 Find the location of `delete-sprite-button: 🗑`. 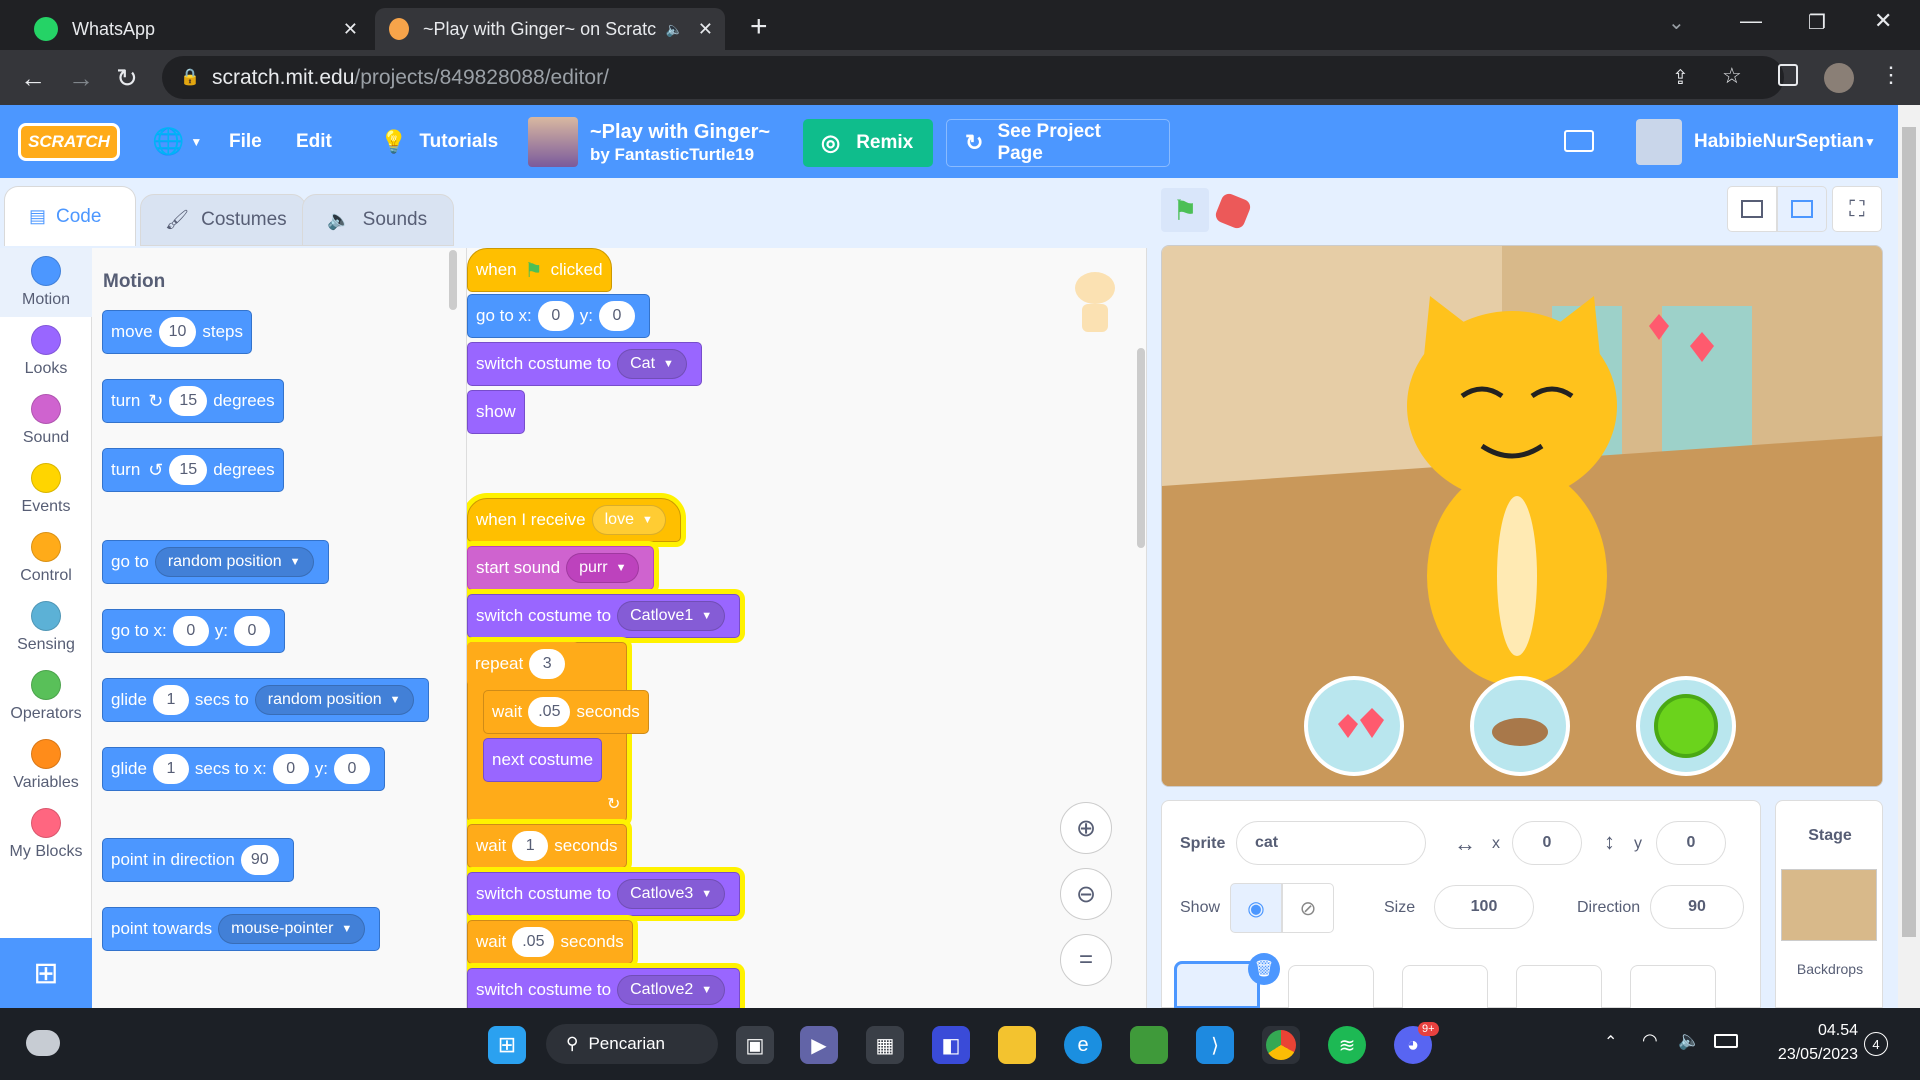

delete-sprite-button: 🗑 is located at coordinates (1264, 969).